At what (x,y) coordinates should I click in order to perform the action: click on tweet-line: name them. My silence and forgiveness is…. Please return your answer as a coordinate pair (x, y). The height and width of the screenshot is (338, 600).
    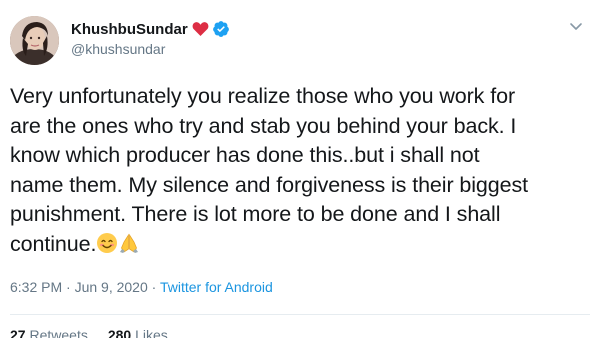
    Looking at the image, I should click on (269, 184).